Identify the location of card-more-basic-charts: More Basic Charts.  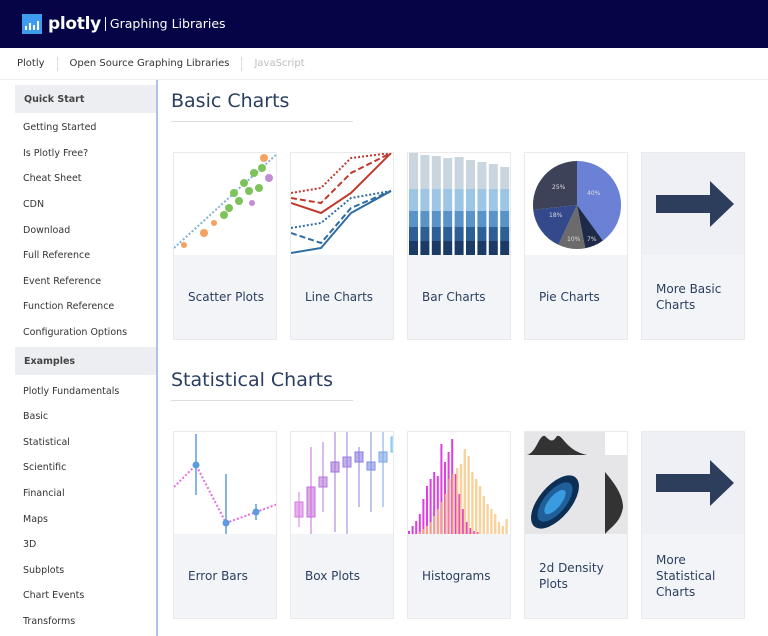
(693, 246).